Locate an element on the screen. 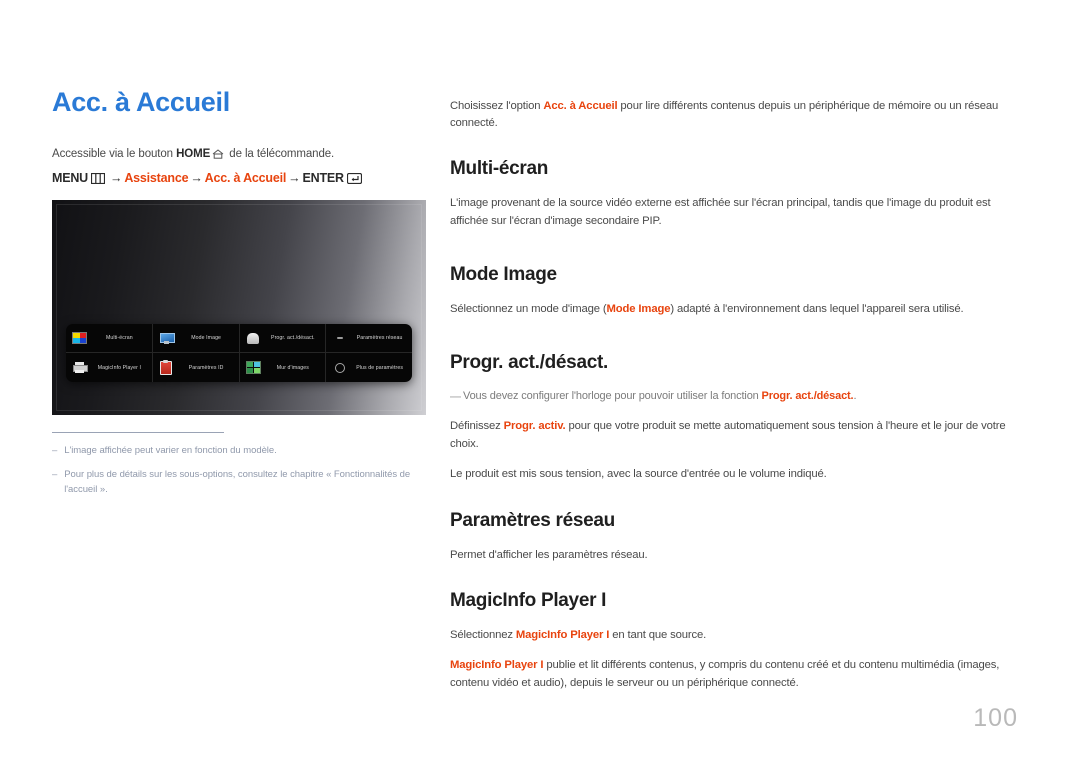 The width and height of the screenshot is (1080, 763). menu-step-assistance: Assistance is located at coordinates (156, 178).